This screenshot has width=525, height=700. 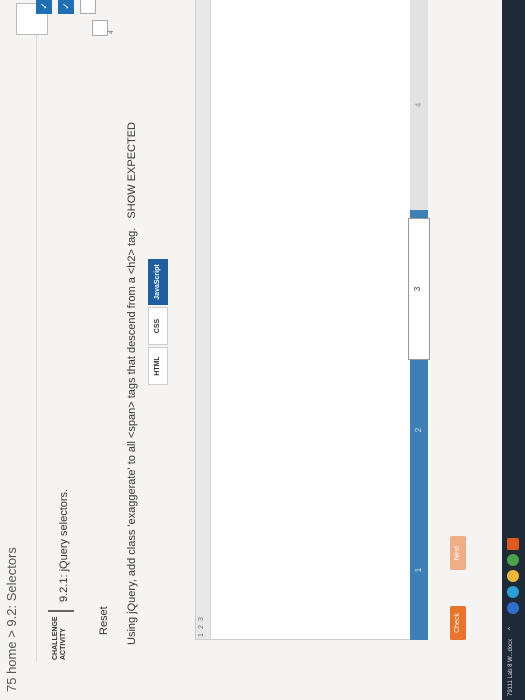 I want to click on tab-css: CSS, so click(x=158, y=326).